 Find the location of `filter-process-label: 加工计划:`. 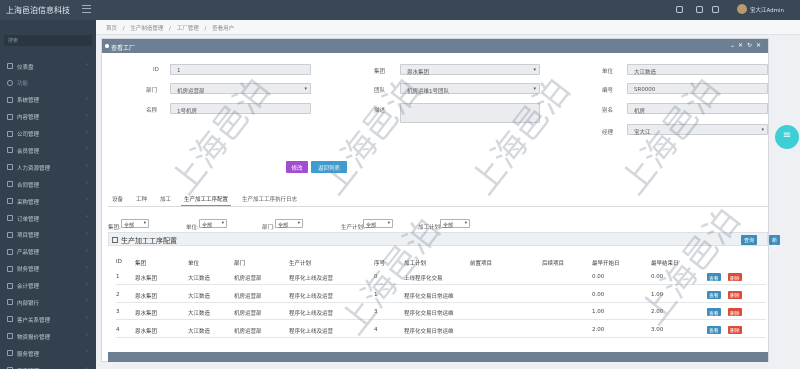

filter-process-label: 加工计划: is located at coordinates (430, 228).